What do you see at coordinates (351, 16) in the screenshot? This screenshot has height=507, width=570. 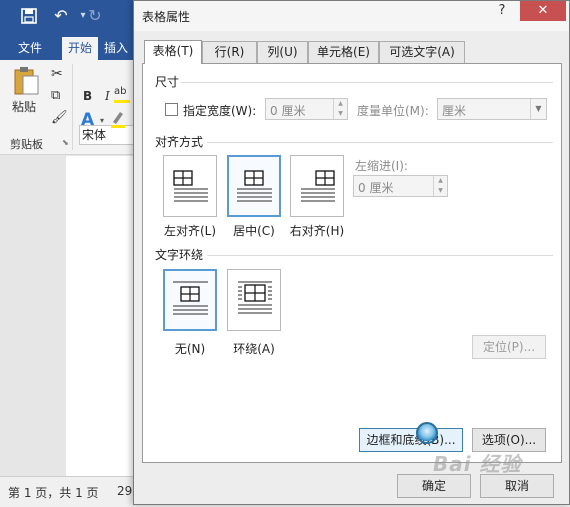 I see `dialog-titlebar: 表格属性 ? ✕` at bounding box center [351, 16].